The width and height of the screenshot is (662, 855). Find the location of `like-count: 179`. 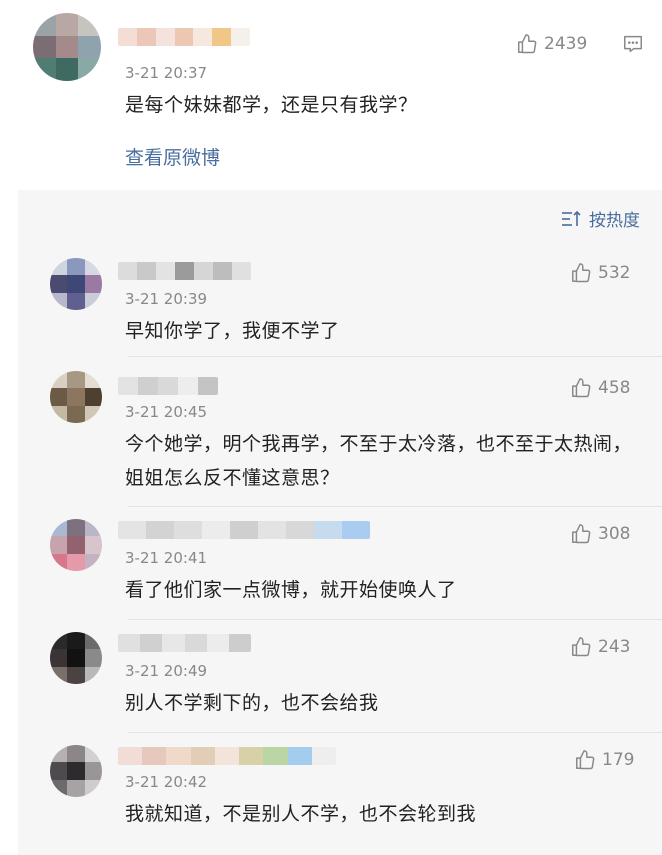

like-count: 179 is located at coordinates (618, 760).